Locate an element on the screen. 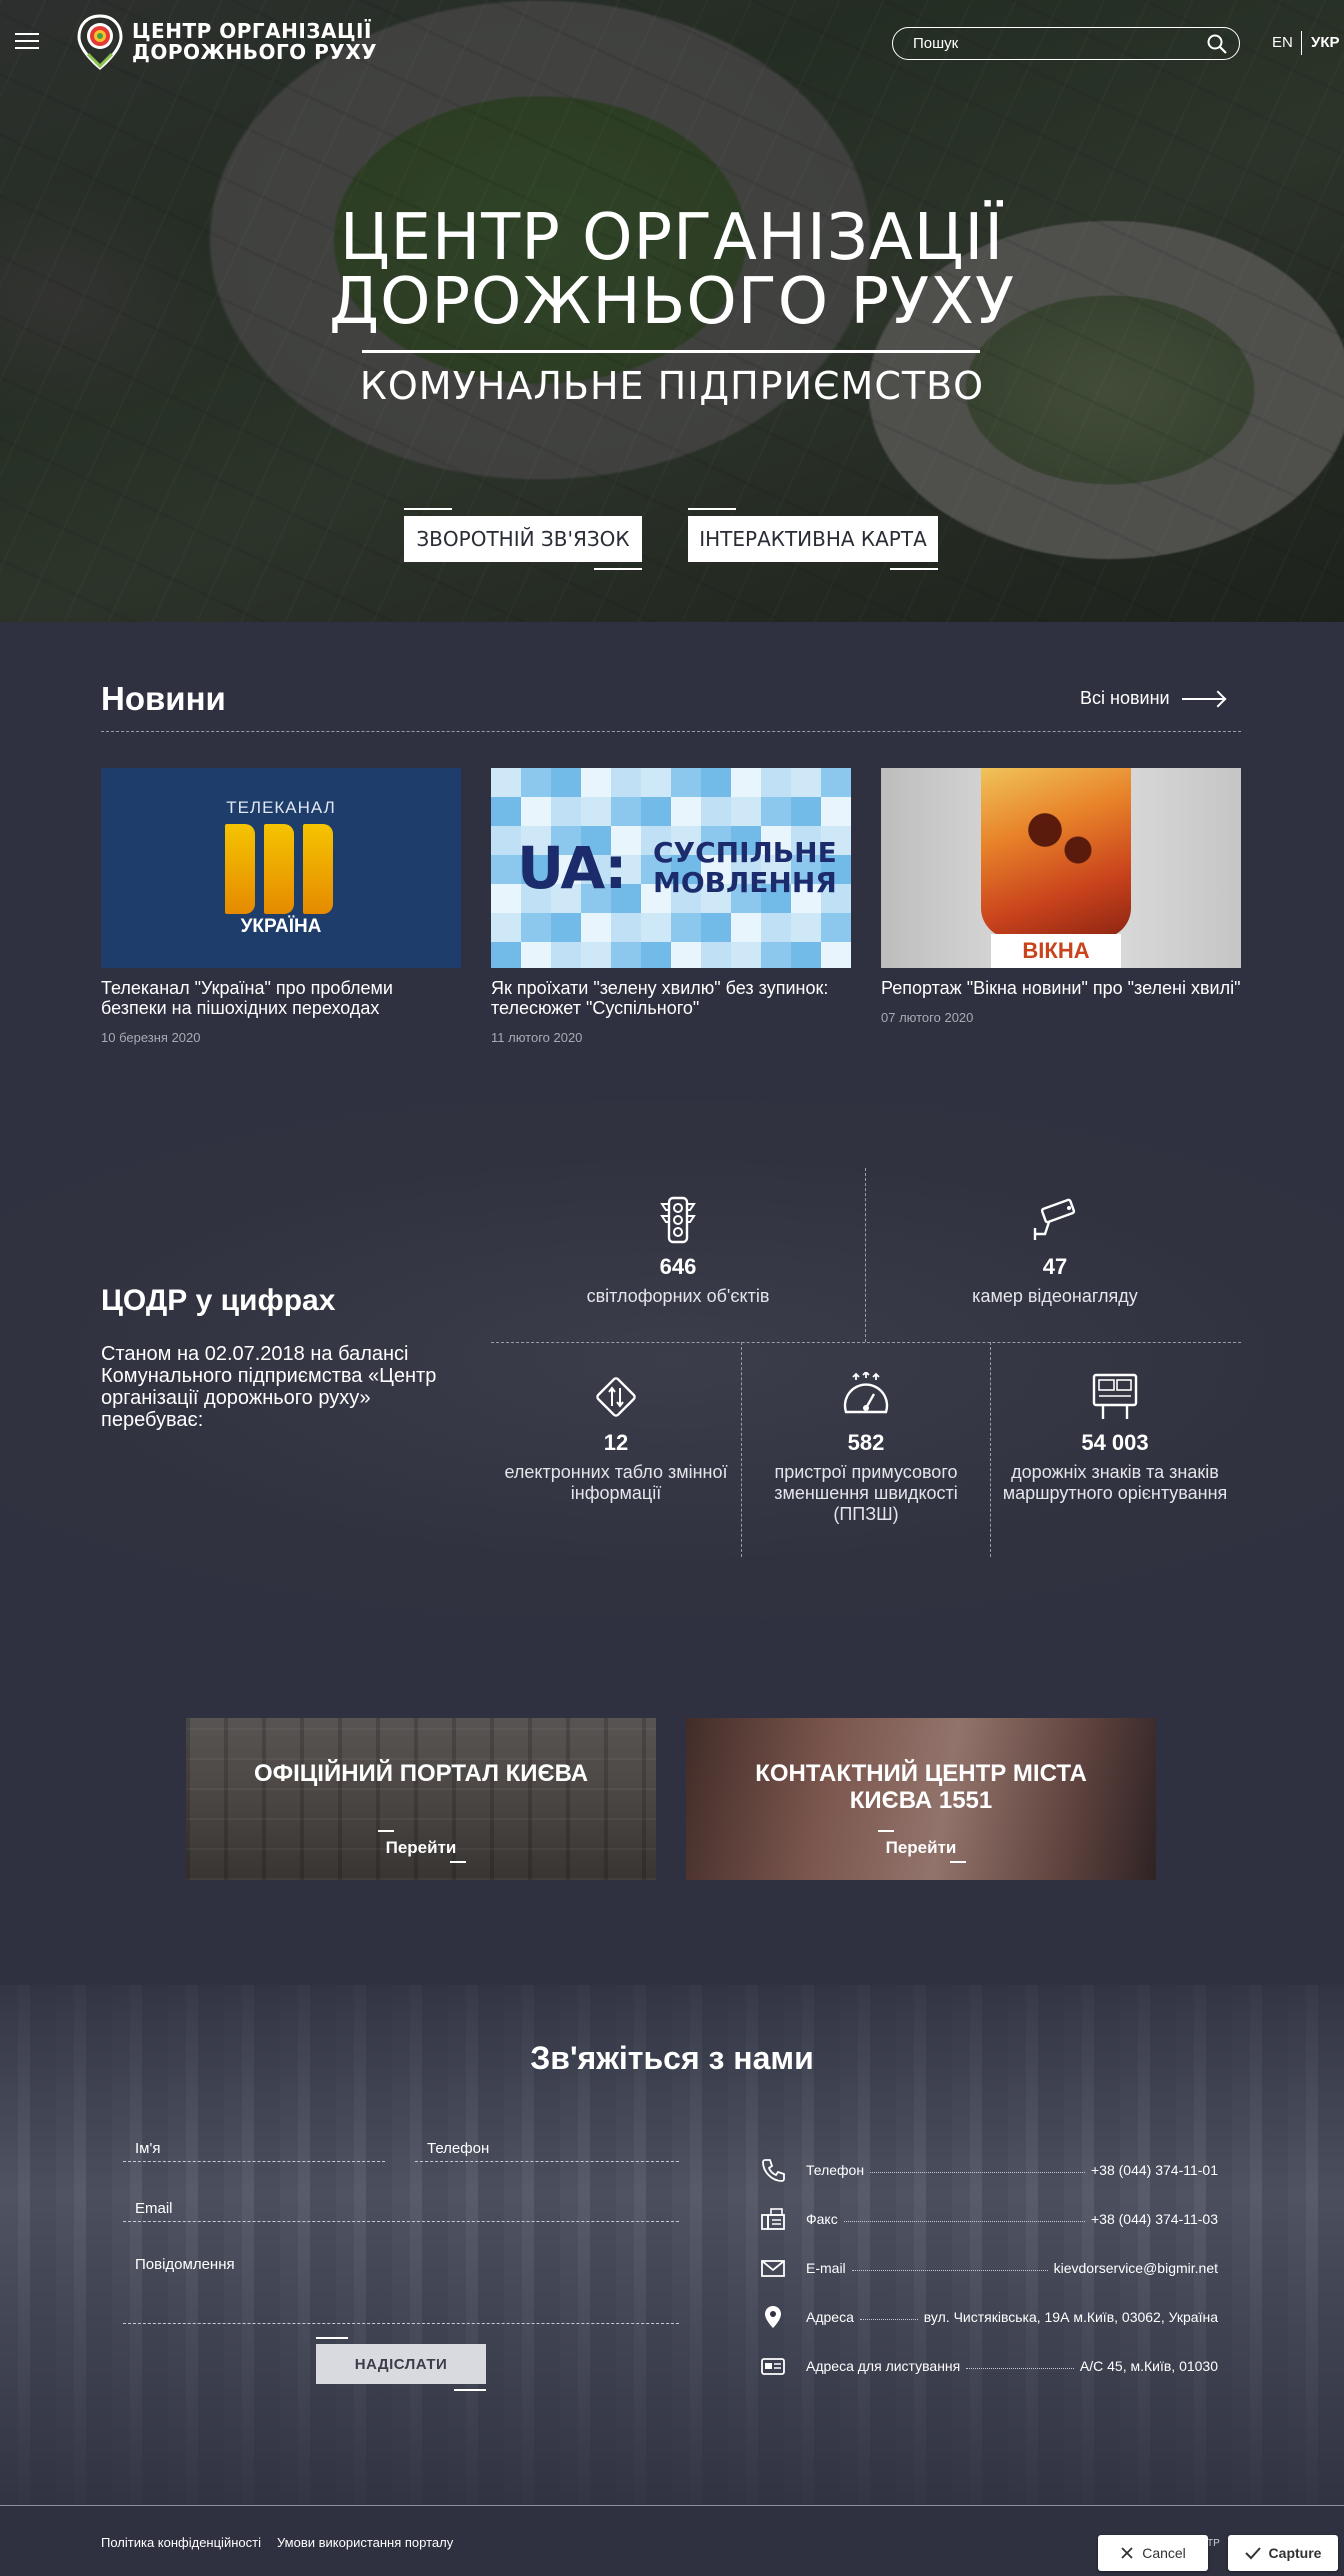 This screenshot has height=2576, width=1344. news-thumbnail: ВІКНА is located at coordinates (1061, 868).